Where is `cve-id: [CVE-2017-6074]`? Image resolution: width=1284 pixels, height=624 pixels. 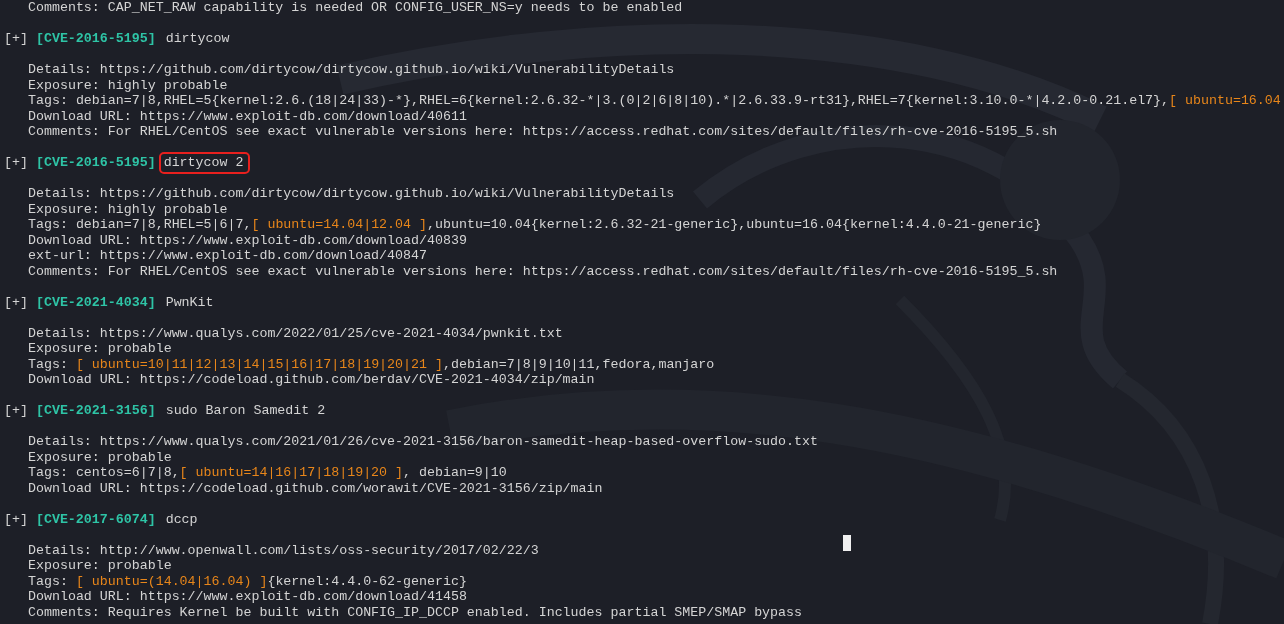 cve-id: [CVE-2017-6074] is located at coordinates (95, 519).